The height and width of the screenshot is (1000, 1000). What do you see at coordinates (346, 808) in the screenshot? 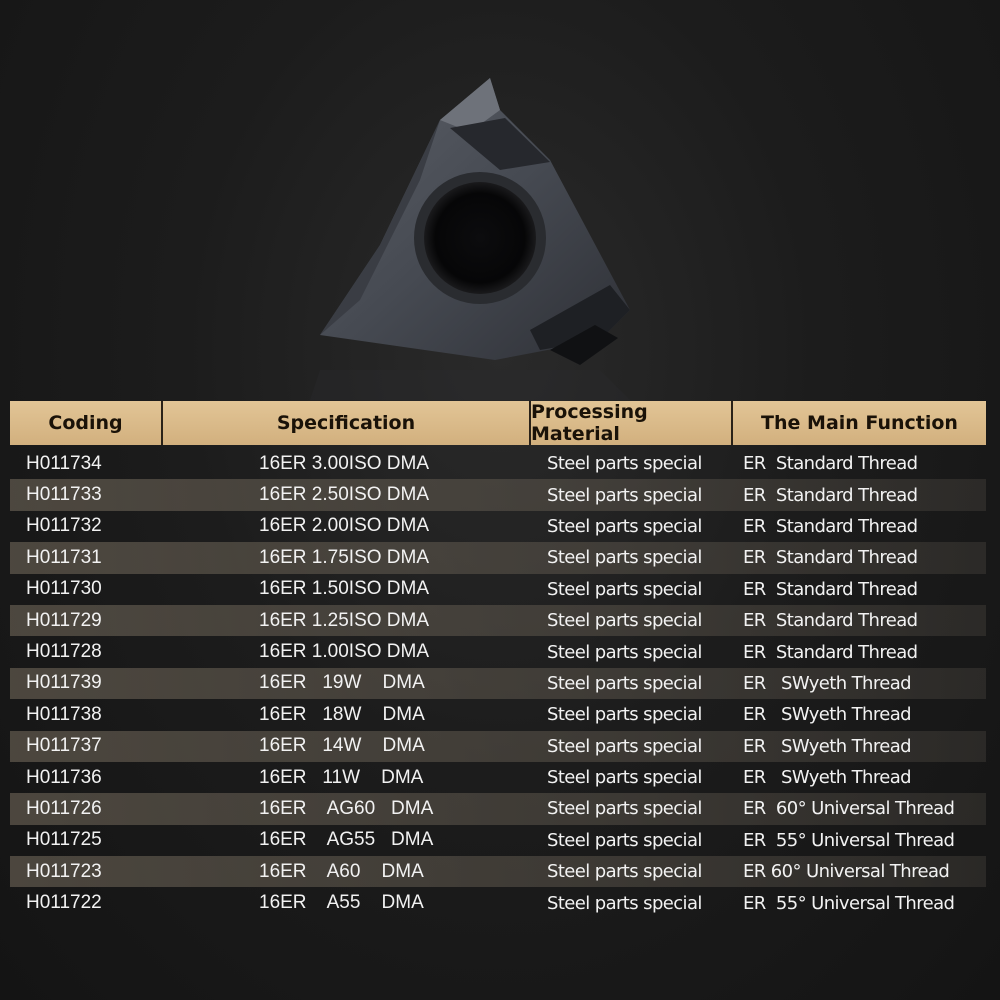
I see `cell-specification: 16ER AG60 DMA` at bounding box center [346, 808].